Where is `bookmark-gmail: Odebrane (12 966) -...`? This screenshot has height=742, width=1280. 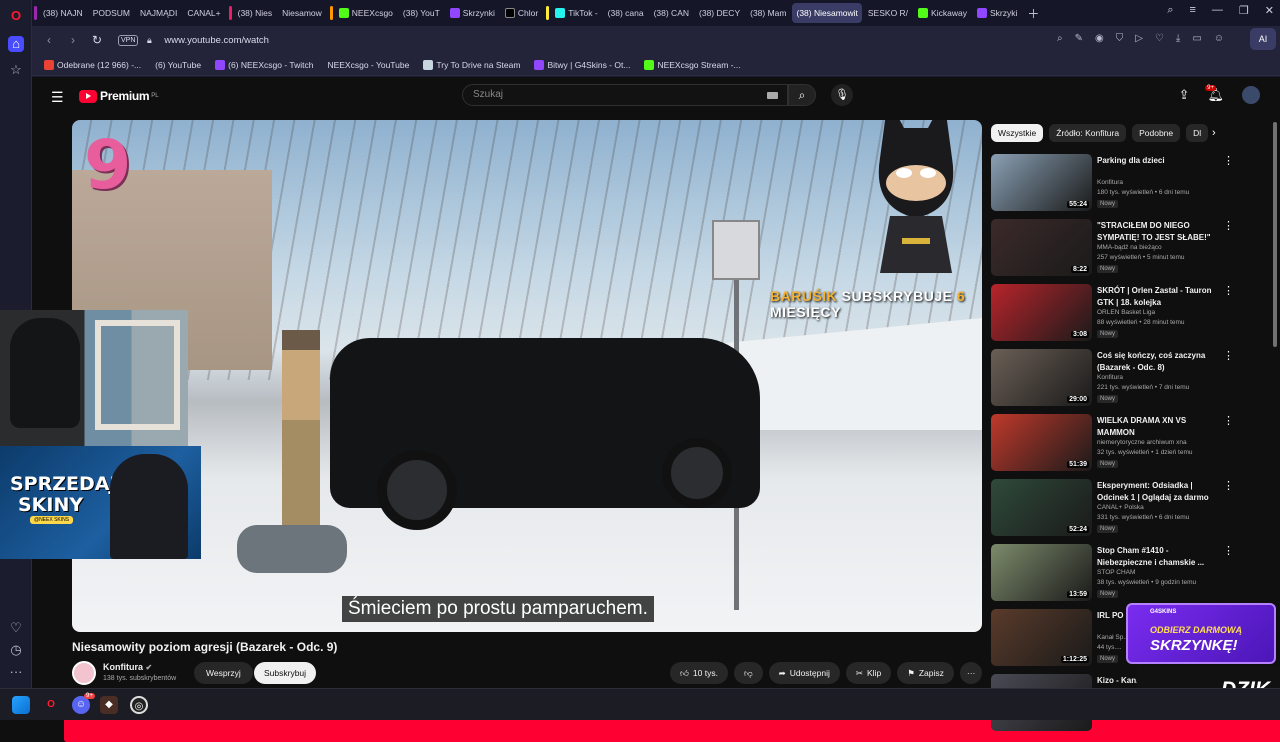 bookmark-gmail: Odebrane (12 966) -... is located at coordinates (92, 64).